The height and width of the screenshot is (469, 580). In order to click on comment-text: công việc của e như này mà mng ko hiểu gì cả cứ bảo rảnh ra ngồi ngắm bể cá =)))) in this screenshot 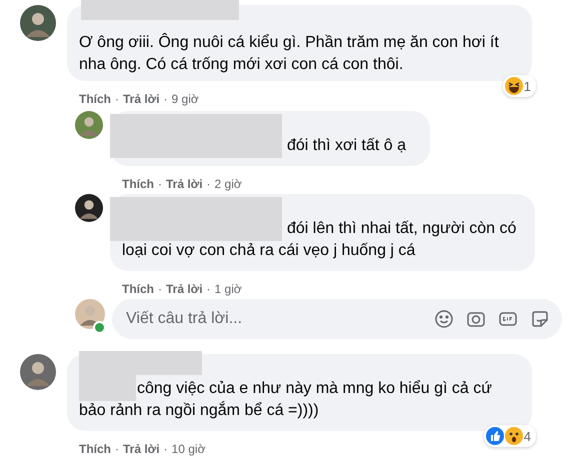, I will do `click(286, 400)`.